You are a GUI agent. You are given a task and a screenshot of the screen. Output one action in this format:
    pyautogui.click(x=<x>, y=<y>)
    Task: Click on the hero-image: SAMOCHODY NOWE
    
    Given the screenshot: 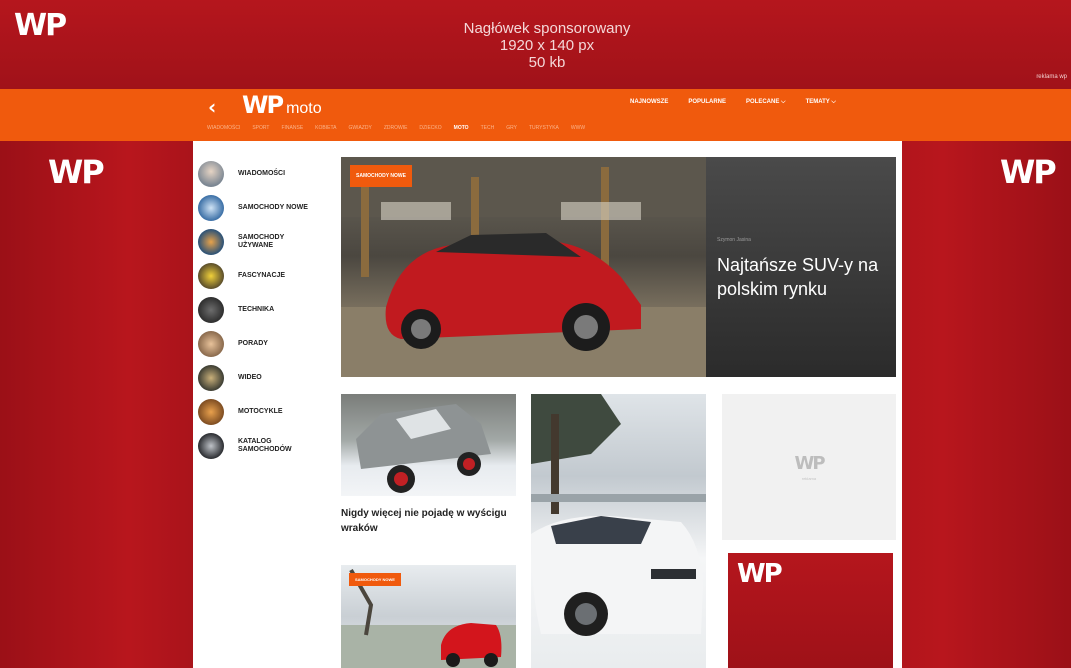 What is the action you would take?
    pyautogui.click(x=523, y=267)
    